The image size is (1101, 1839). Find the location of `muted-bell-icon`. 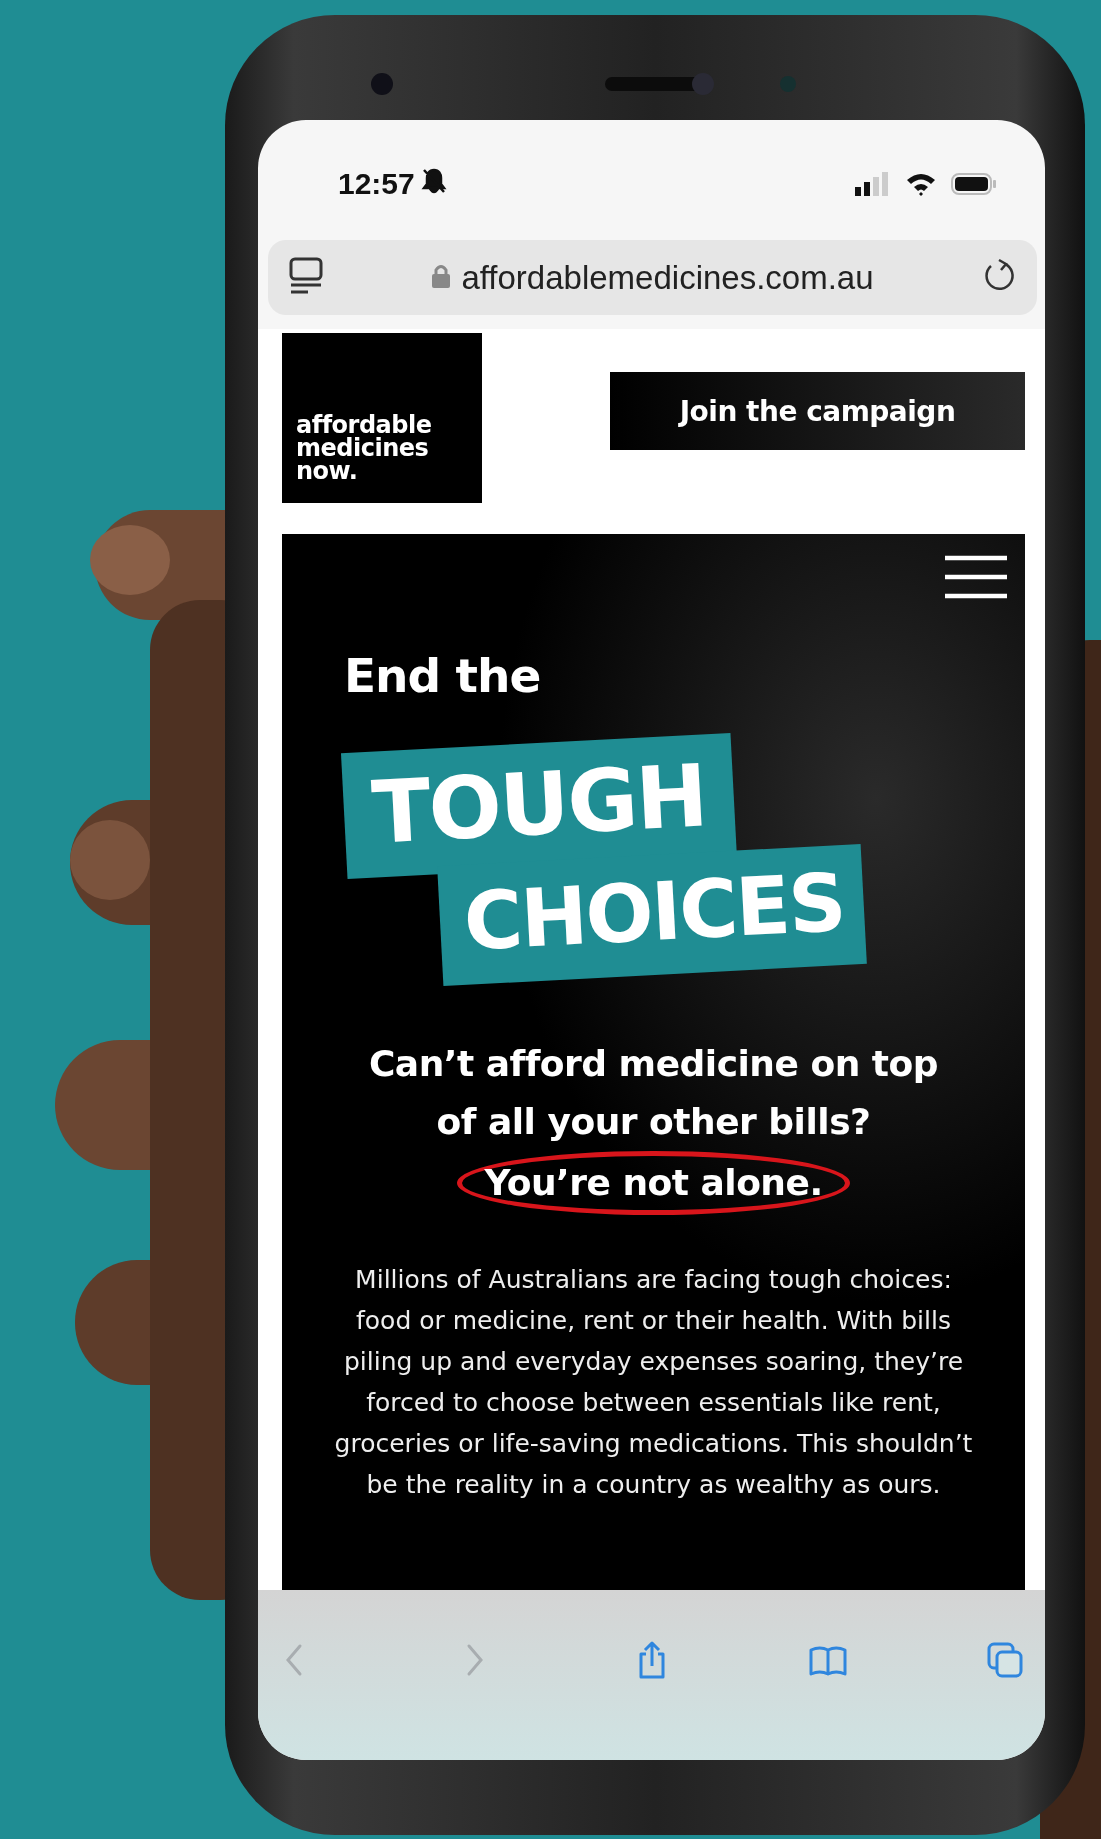

muted-bell-icon is located at coordinates (433, 180).